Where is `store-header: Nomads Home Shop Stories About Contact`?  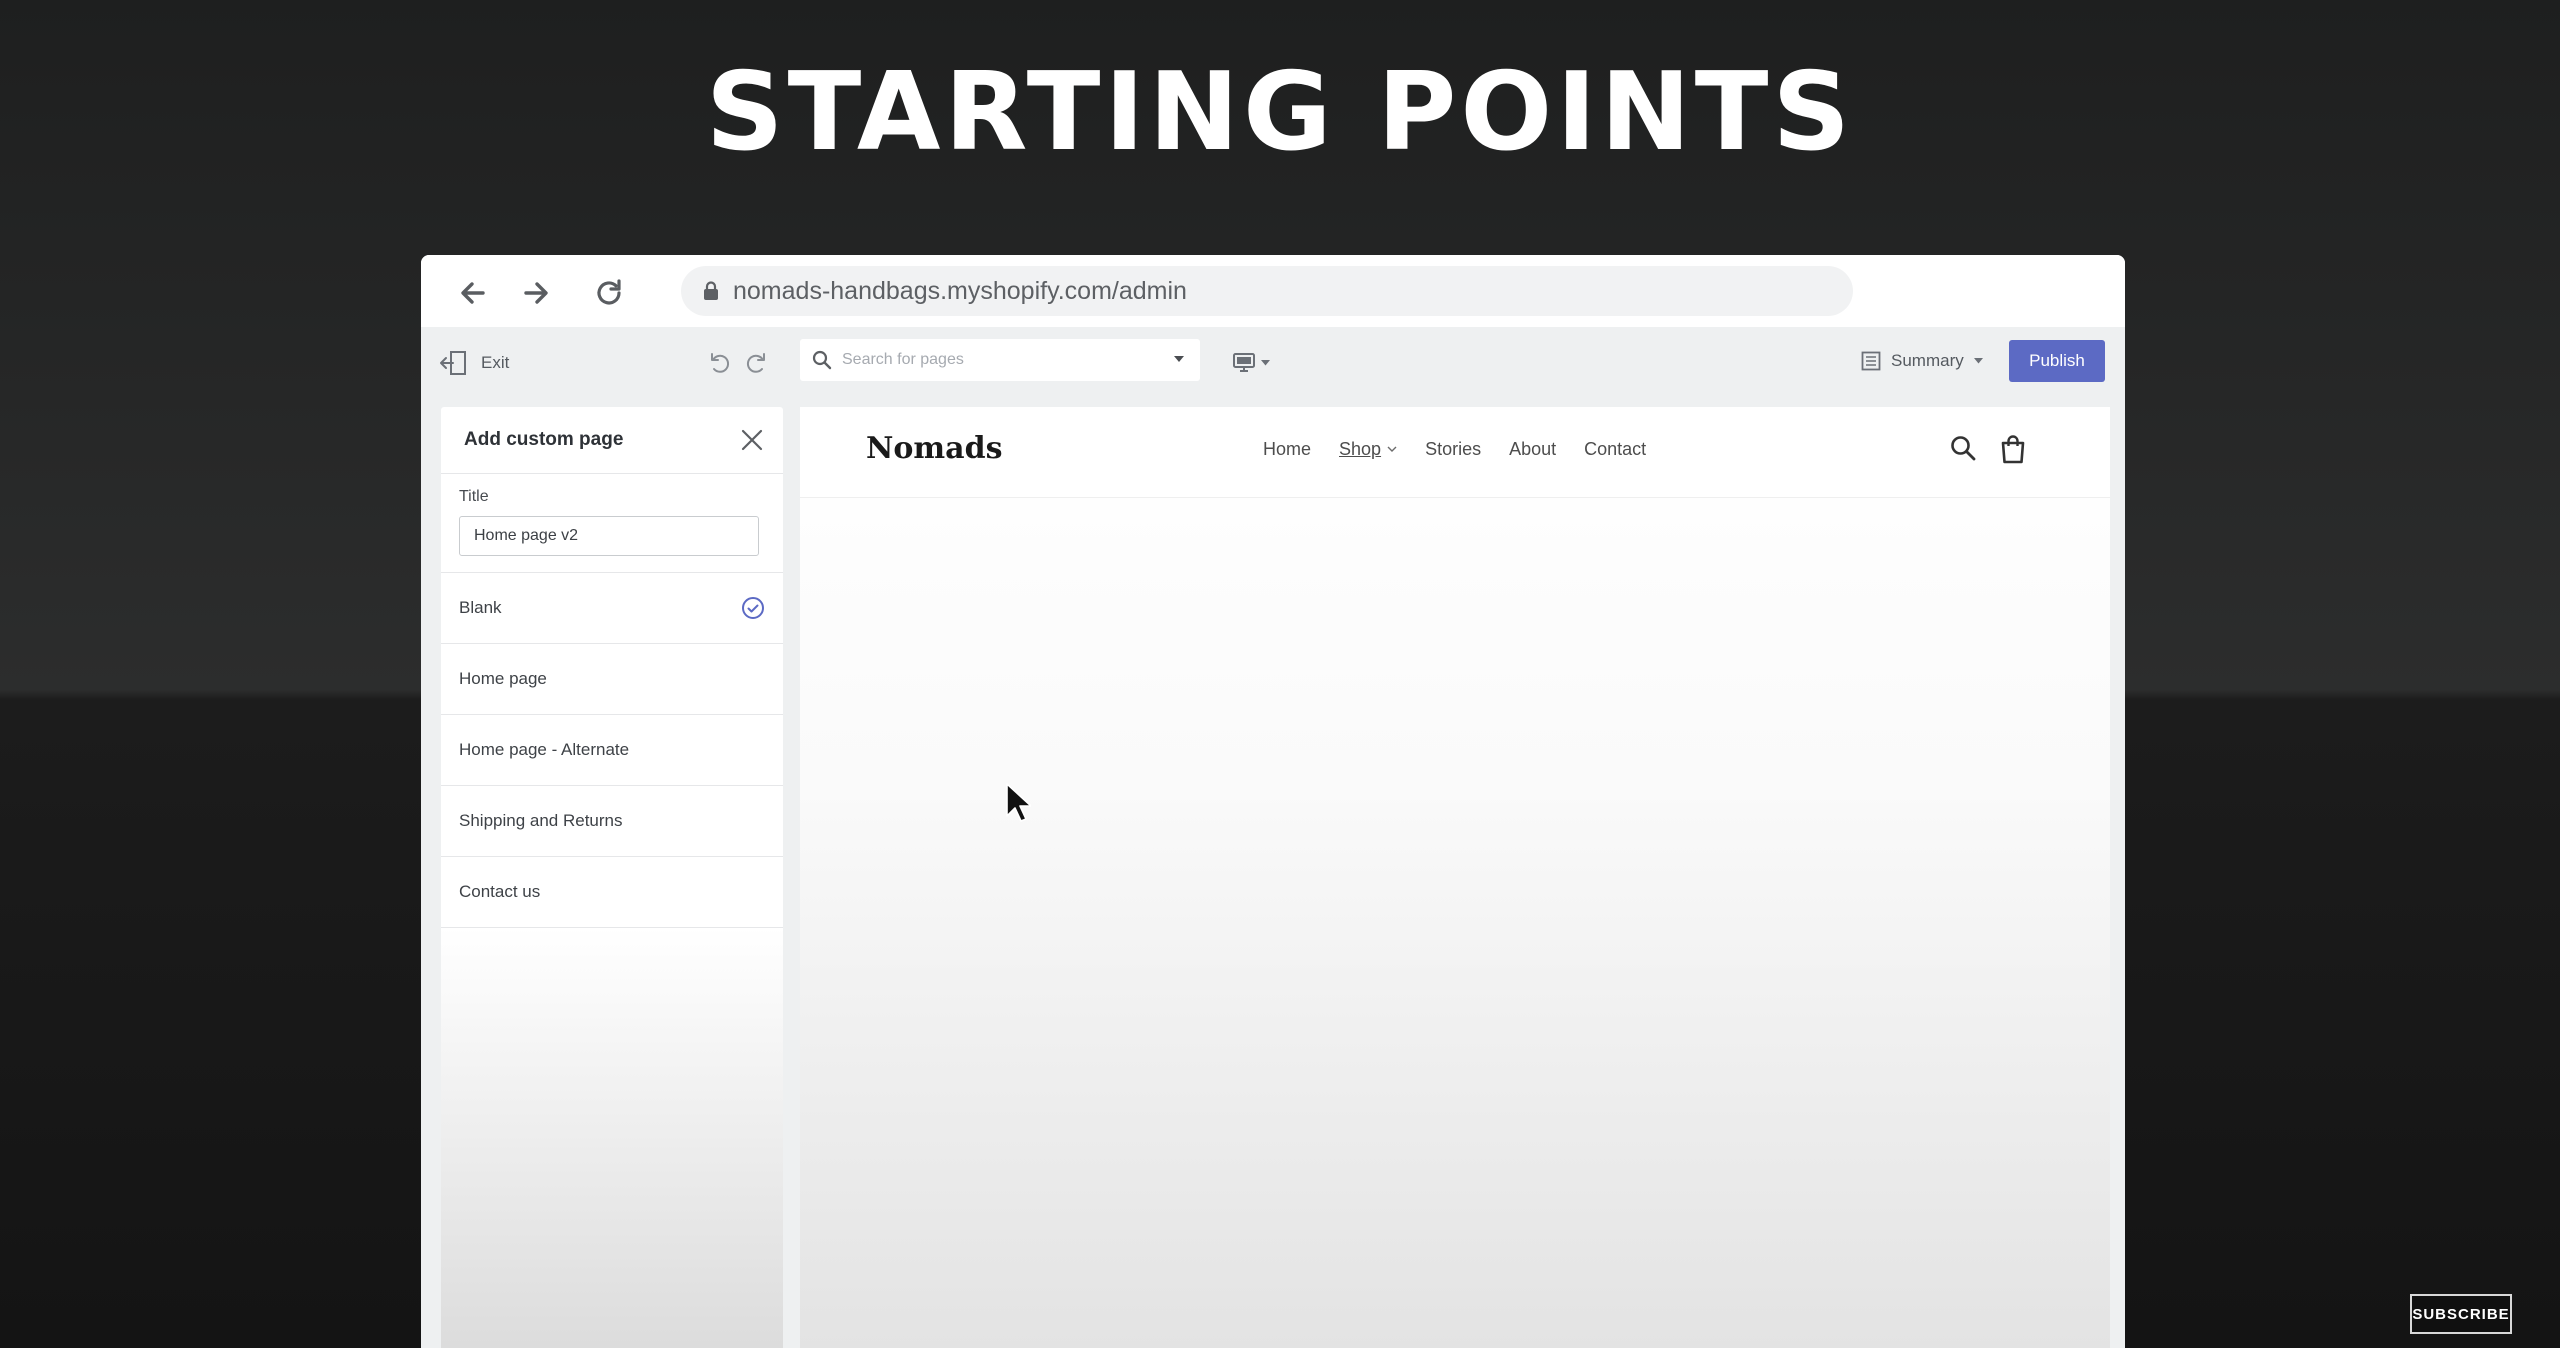
store-header: Nomads Home Shop Stories About Contact is located at coordinates (1455, 452).